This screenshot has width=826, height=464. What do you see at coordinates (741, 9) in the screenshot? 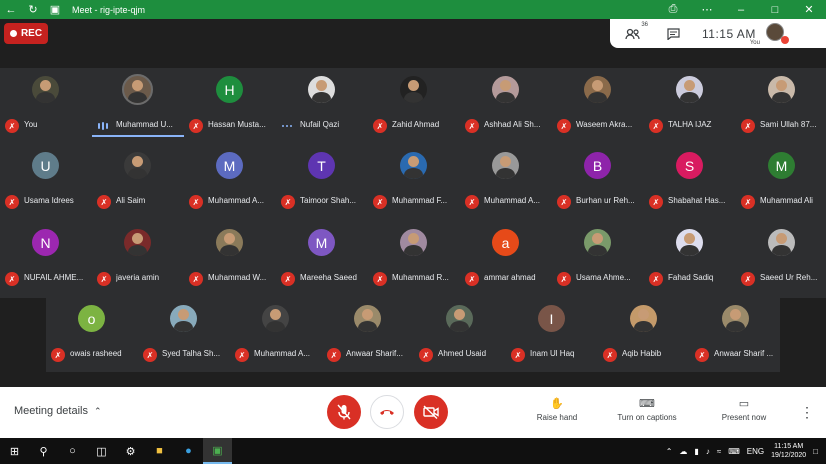
I see `minimize-icon: –` at bounding box center [741, 9].